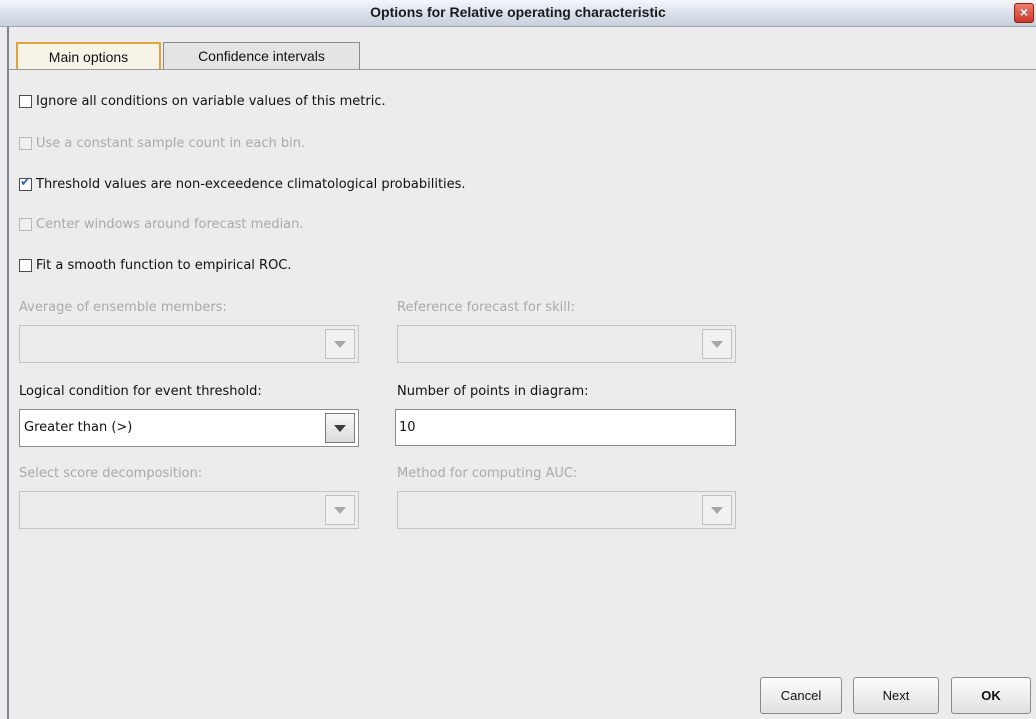  I want to click on logical-condition-combo: Greater than (>), so click(189, 428).